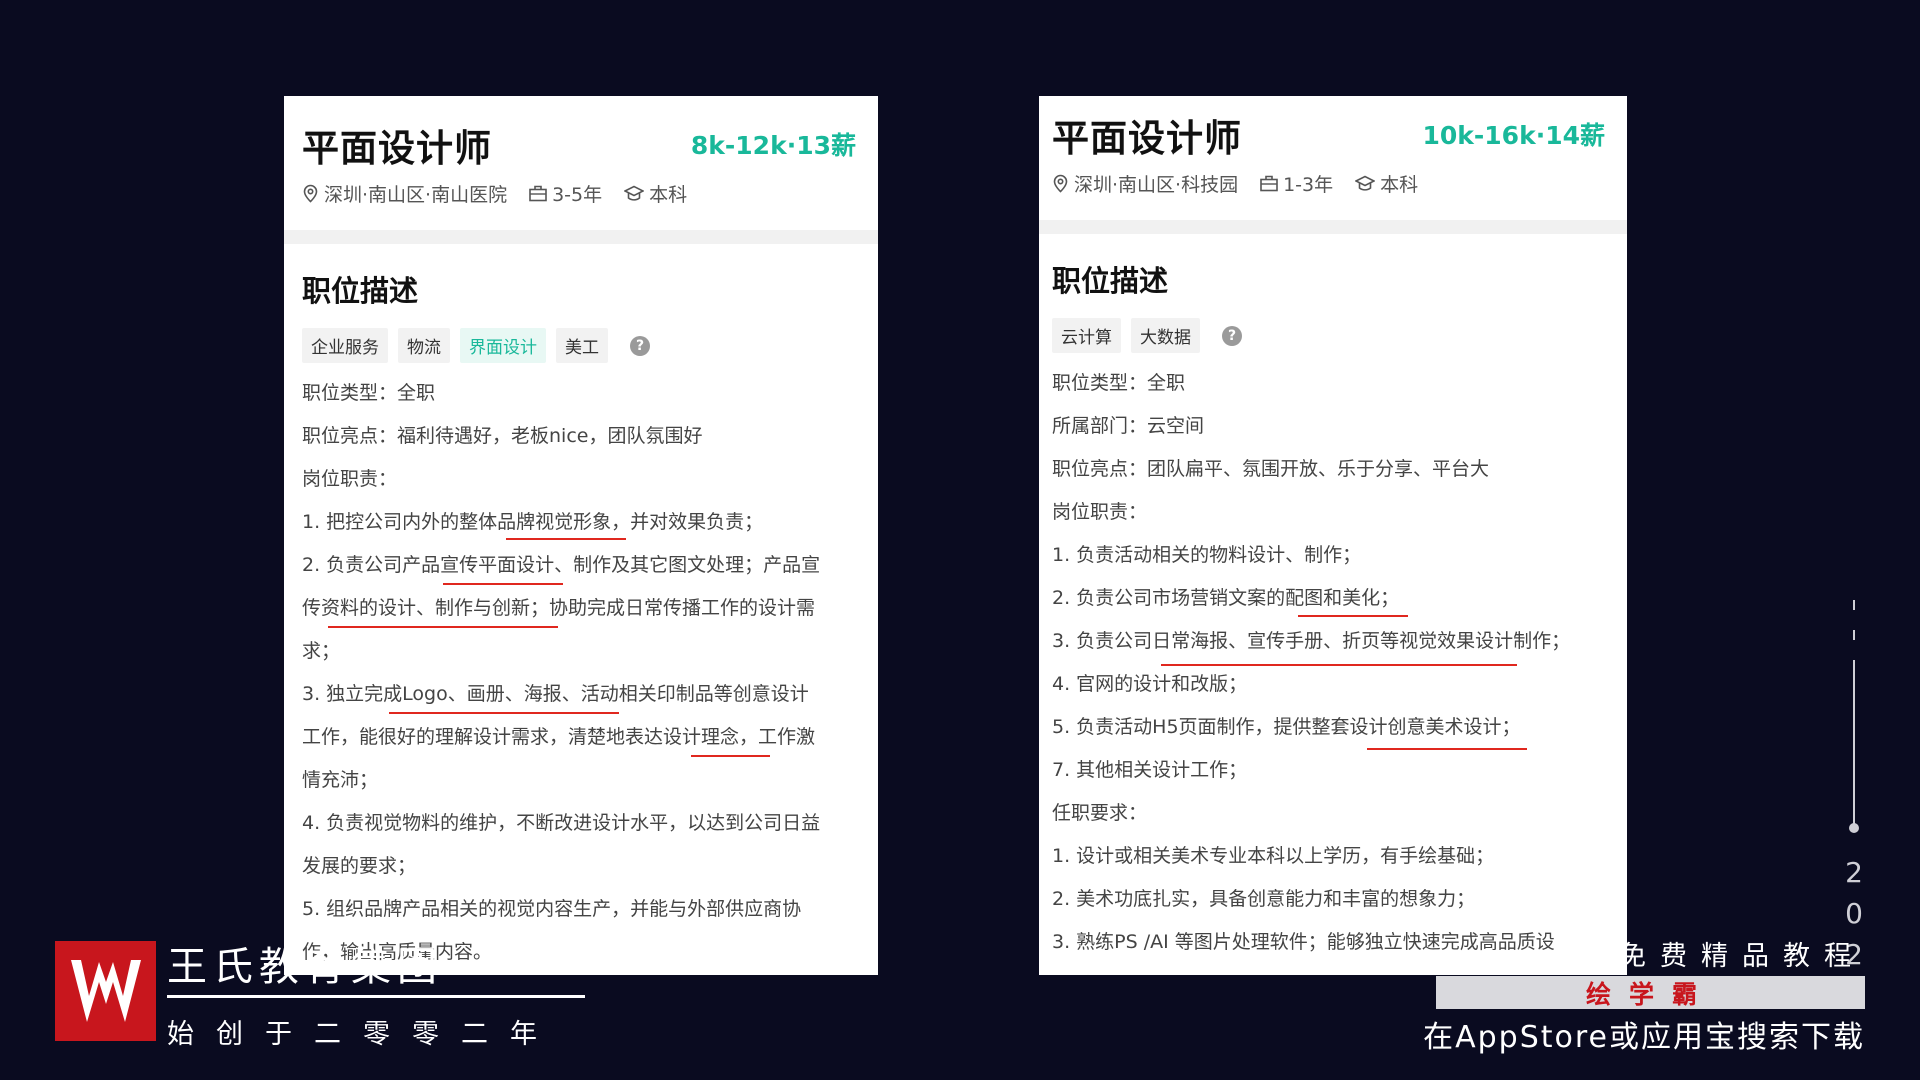  Describe the element at coordinates (416, 195) in the screenshot. I see `location-text: 深圳·南山区·南山医院` at that location.